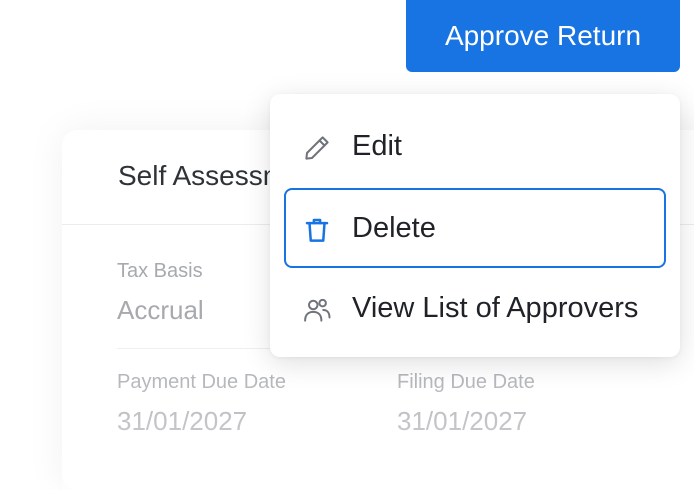 Image resolution: width=694 pixels, height=490 pixels. What do you see at coordinates (317, 230) in the screenshot?
I see `trash-icon` at bounding box center [317, 230].